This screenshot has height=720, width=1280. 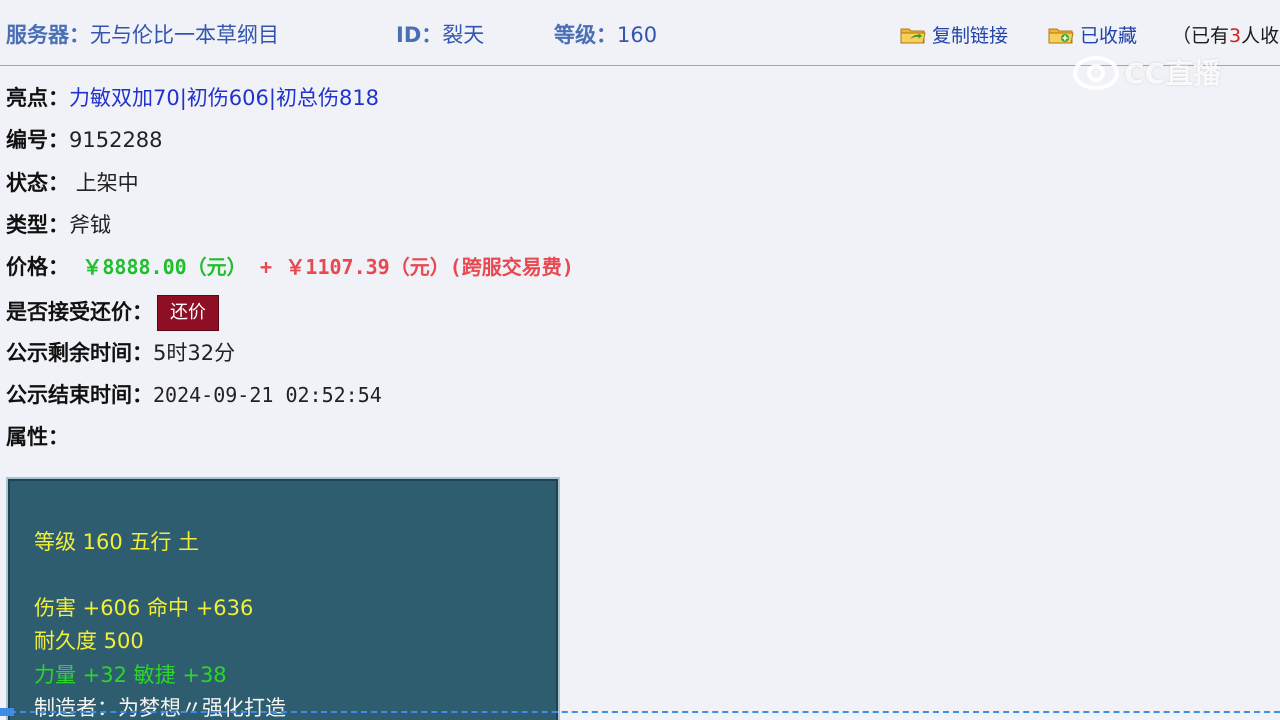 I want to click on counter-offer-button: 还价, so click(x=188, y=313).